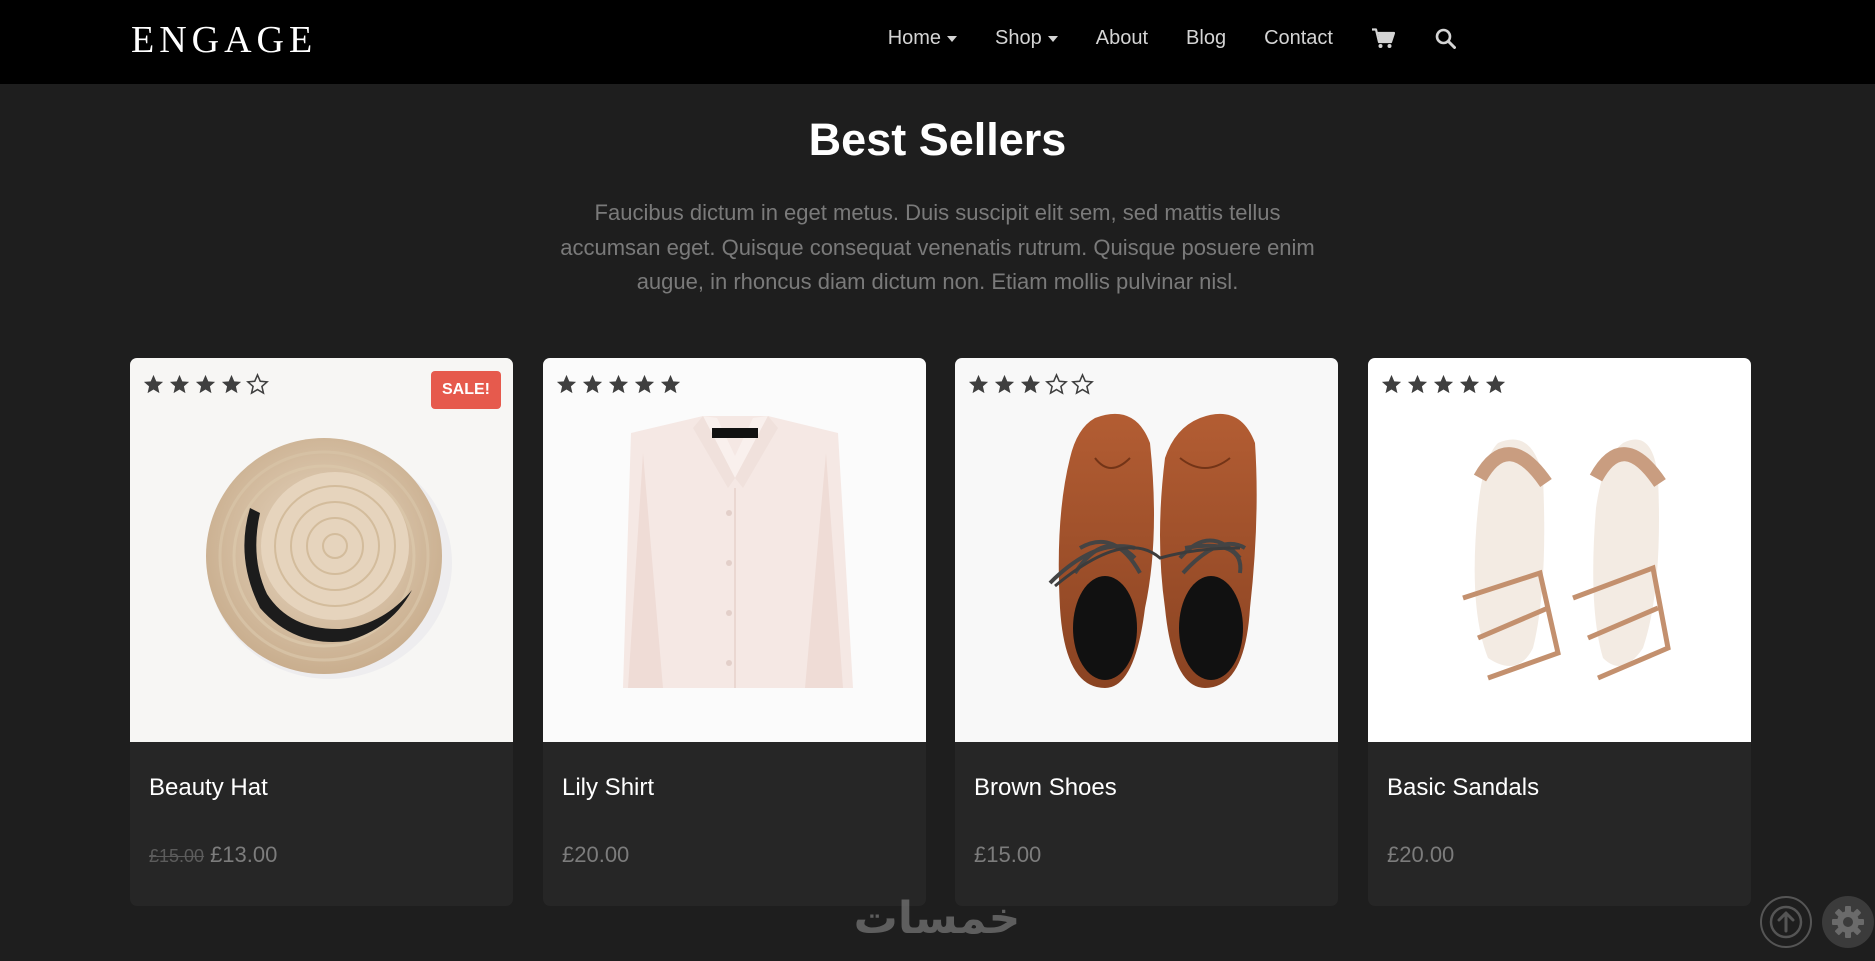  I want to click on nav-home: Home, so click(922, 38).